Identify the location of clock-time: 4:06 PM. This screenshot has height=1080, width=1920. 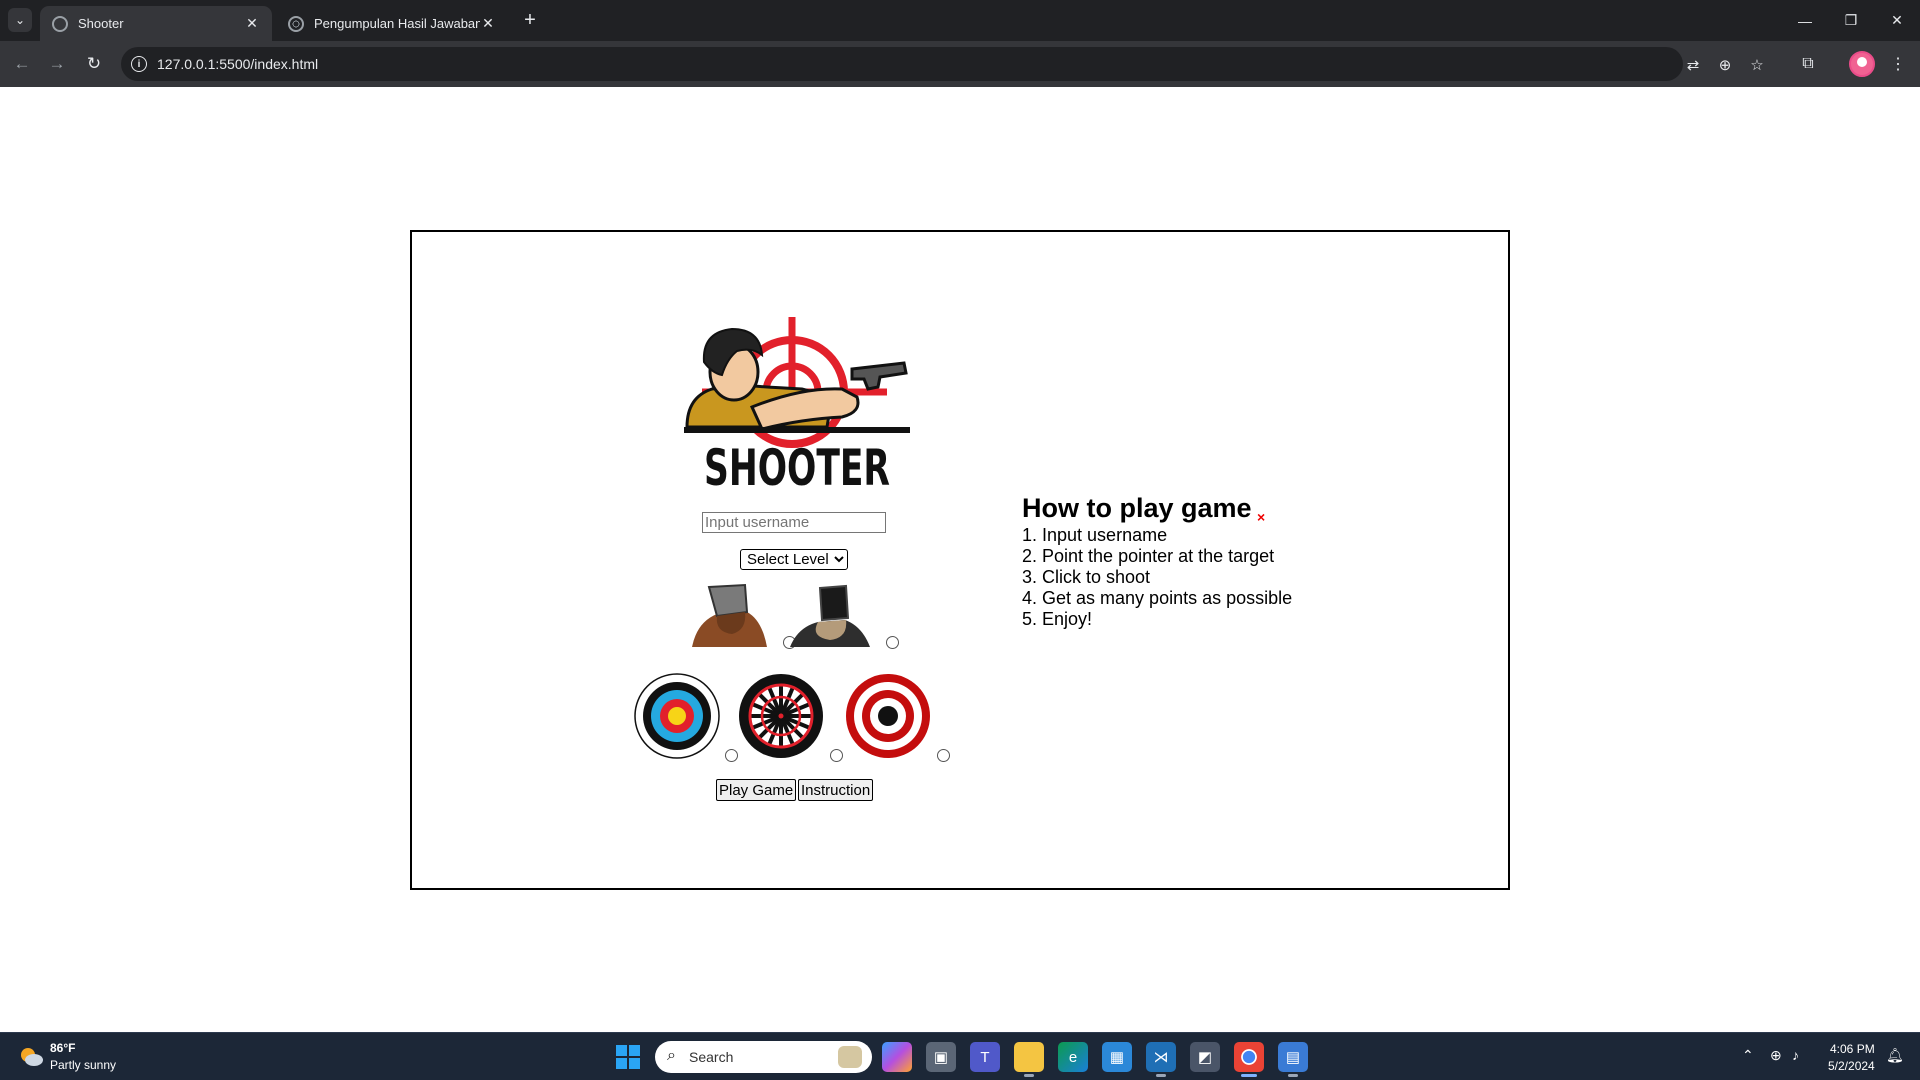
(1852, 1049).